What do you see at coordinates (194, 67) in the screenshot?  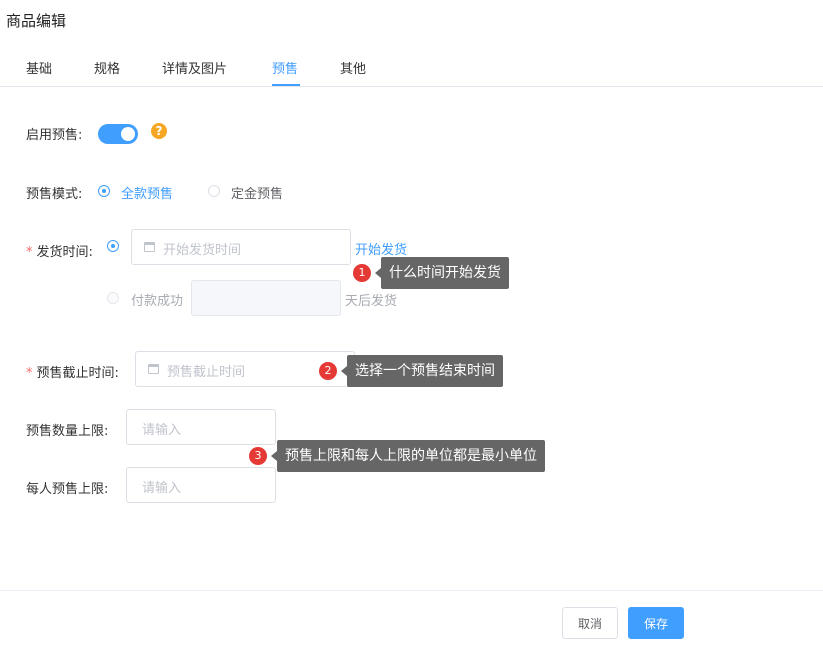 I see `tab-details-images: 详情及图片` at bounding box center [194, 67].